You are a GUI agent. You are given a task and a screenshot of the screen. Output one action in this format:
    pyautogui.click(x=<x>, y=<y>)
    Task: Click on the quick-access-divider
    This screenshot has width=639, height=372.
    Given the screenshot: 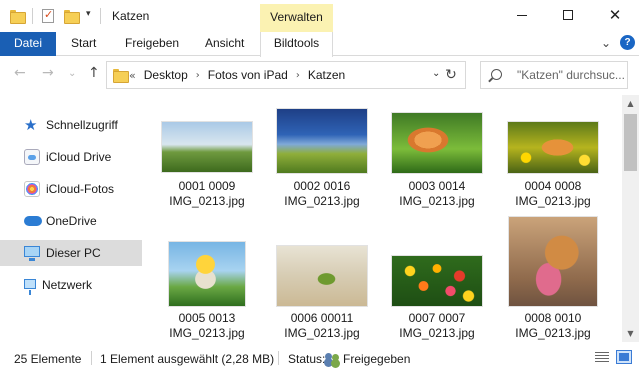 What is the action you would take?
    pyautogui.click(x=32, y=16)
    